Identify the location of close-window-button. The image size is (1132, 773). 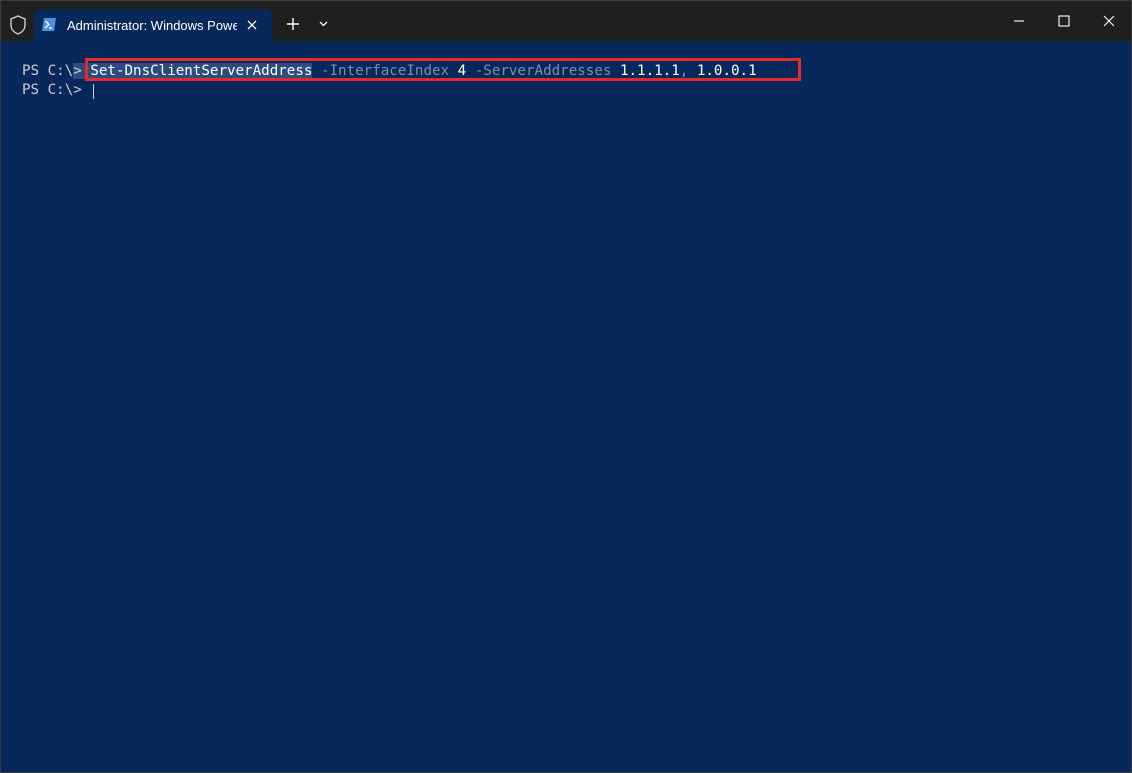
(1109, 21).